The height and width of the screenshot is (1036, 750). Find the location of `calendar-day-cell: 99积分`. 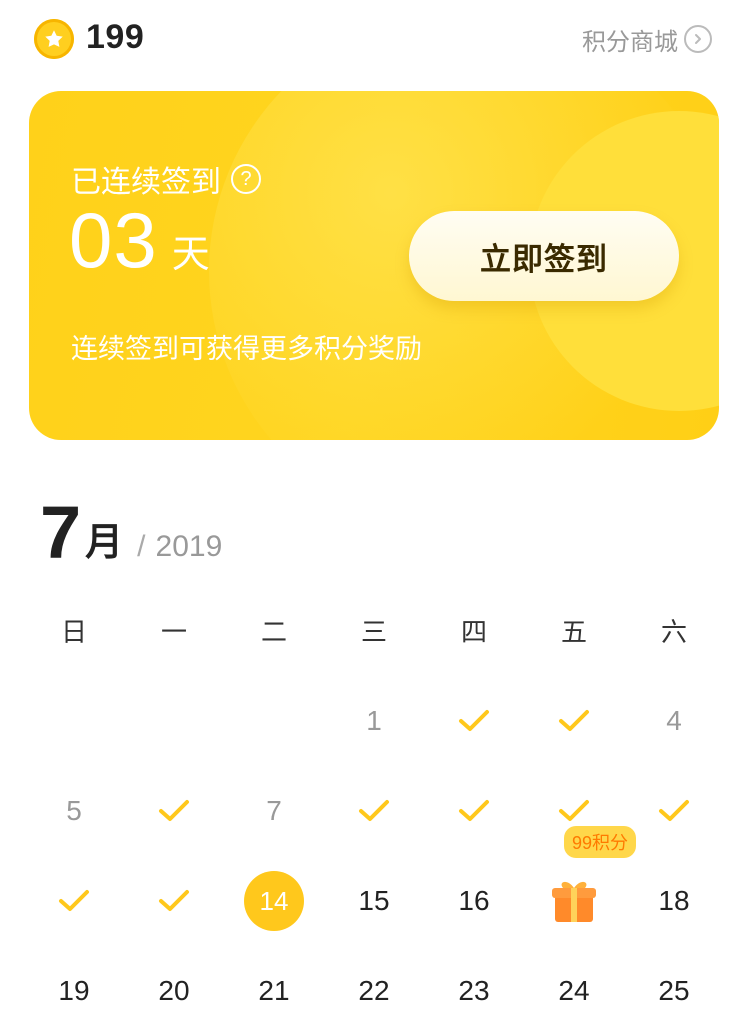

calendar-day-cell: 99积分 is located at coordinates (580, 886).